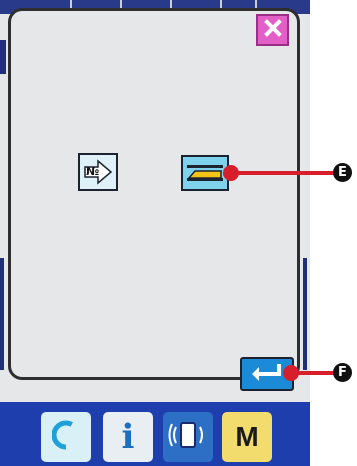 The width and height of the screenshot is (357, 466). I want to click on card-reader-icon, so click(205, 175).